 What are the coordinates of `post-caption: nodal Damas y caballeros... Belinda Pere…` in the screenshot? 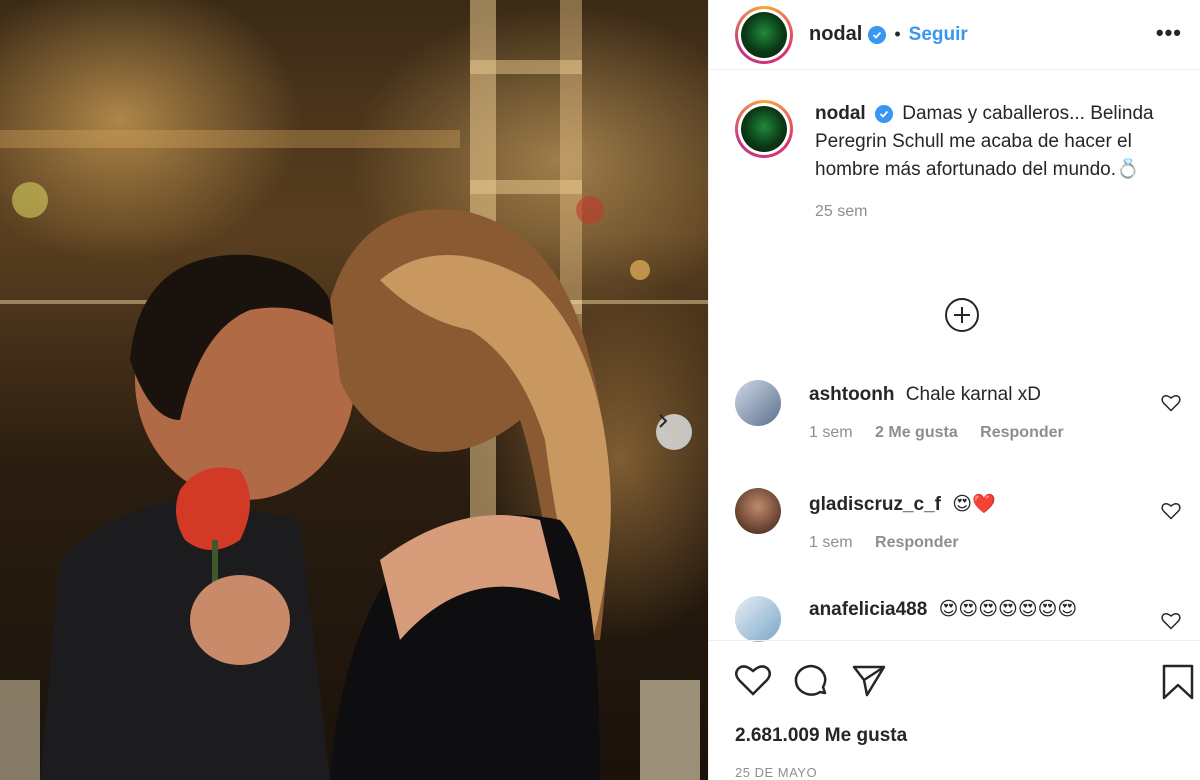 It's located at (960, 163).